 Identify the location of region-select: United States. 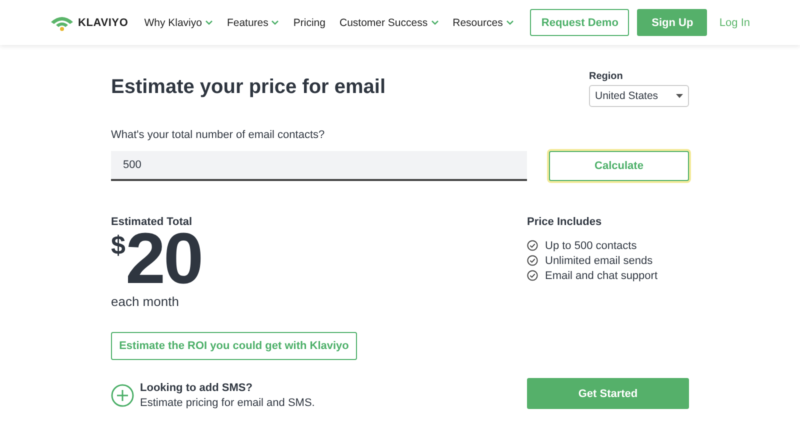
(639, 96).